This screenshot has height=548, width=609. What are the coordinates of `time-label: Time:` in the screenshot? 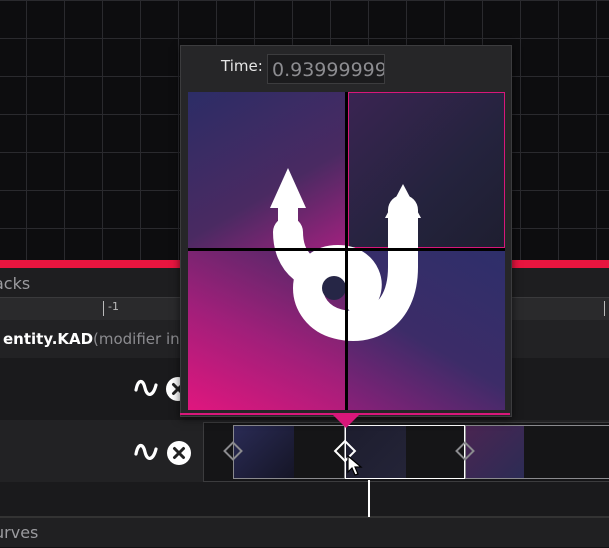 It's located at (242, 66).